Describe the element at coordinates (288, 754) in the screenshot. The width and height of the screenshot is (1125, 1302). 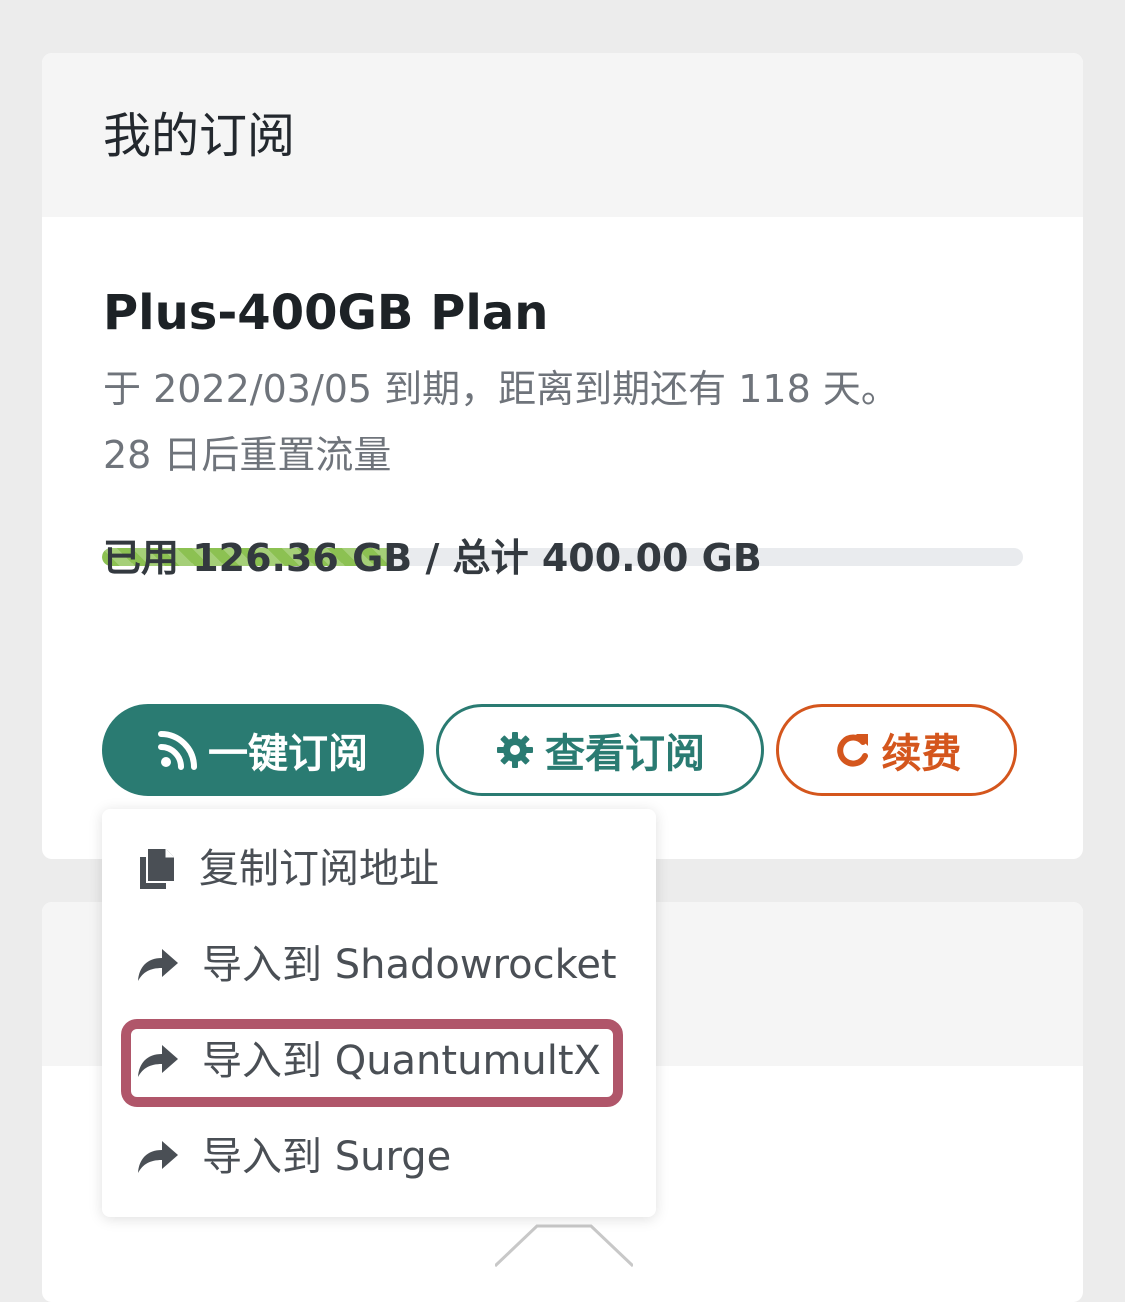
I see `one-click-subscribe-label: 一键订阅` at that location.